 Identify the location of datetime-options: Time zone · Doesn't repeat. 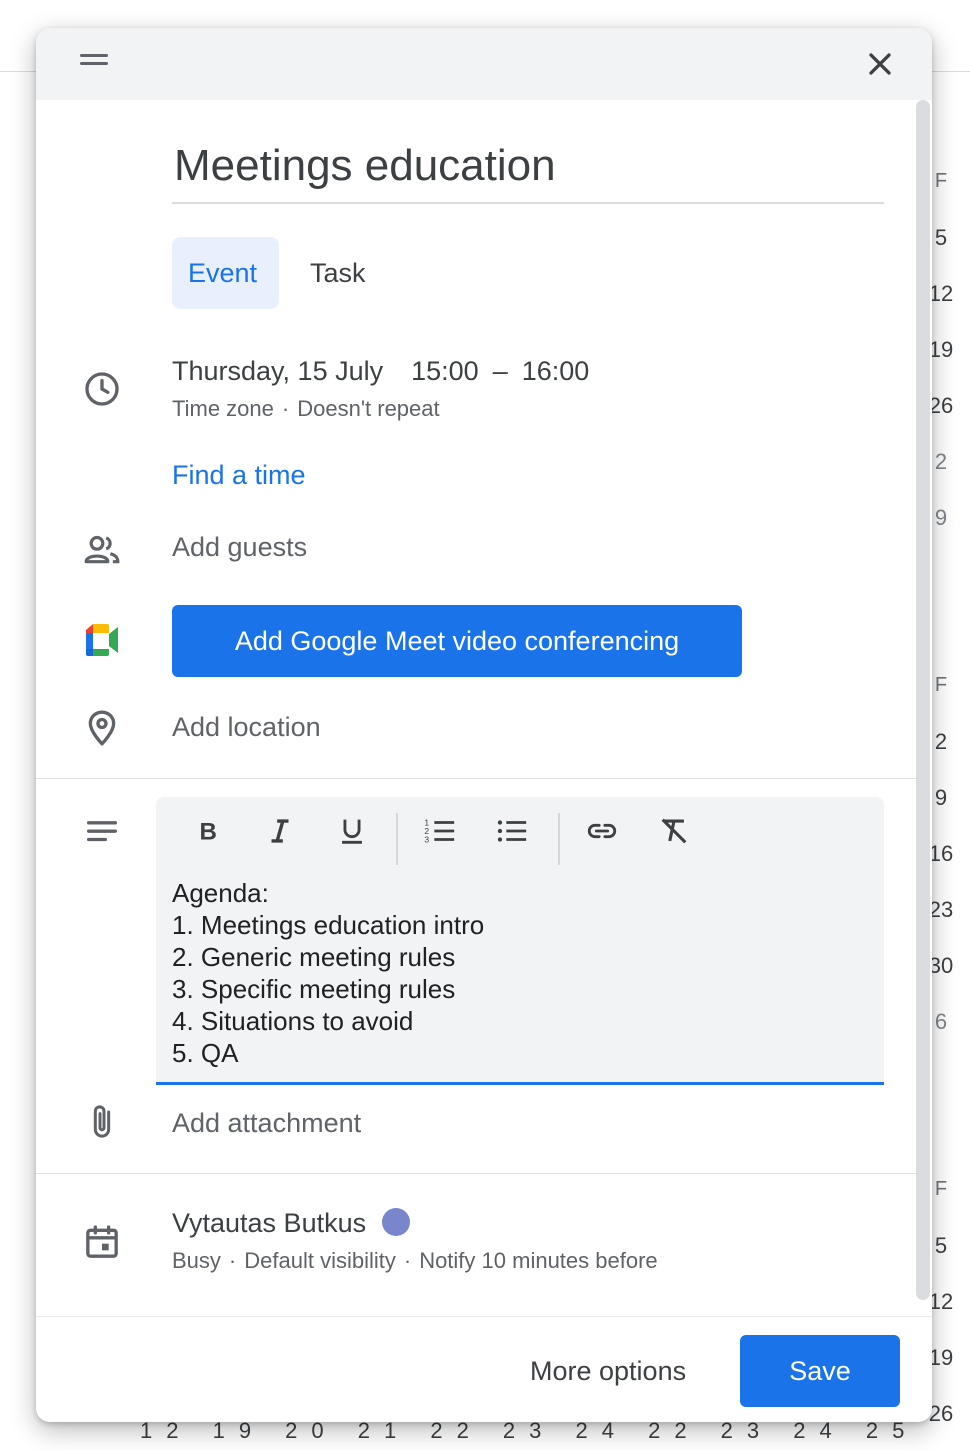
(306, 409).